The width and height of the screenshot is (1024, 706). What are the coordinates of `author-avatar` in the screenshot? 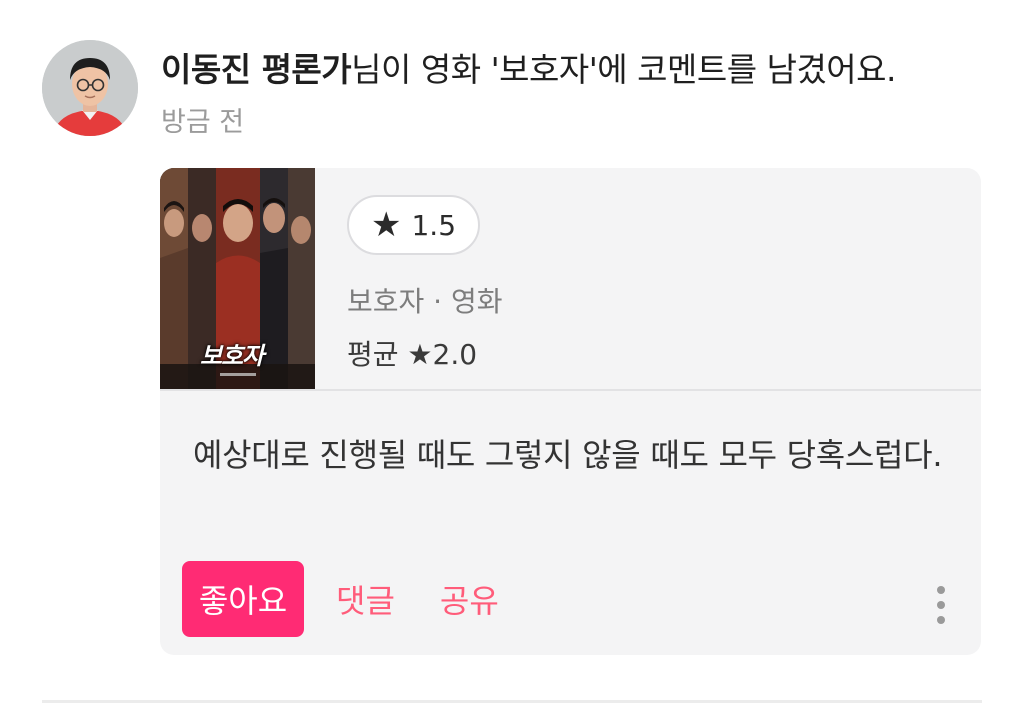 It's located at (90, 88).